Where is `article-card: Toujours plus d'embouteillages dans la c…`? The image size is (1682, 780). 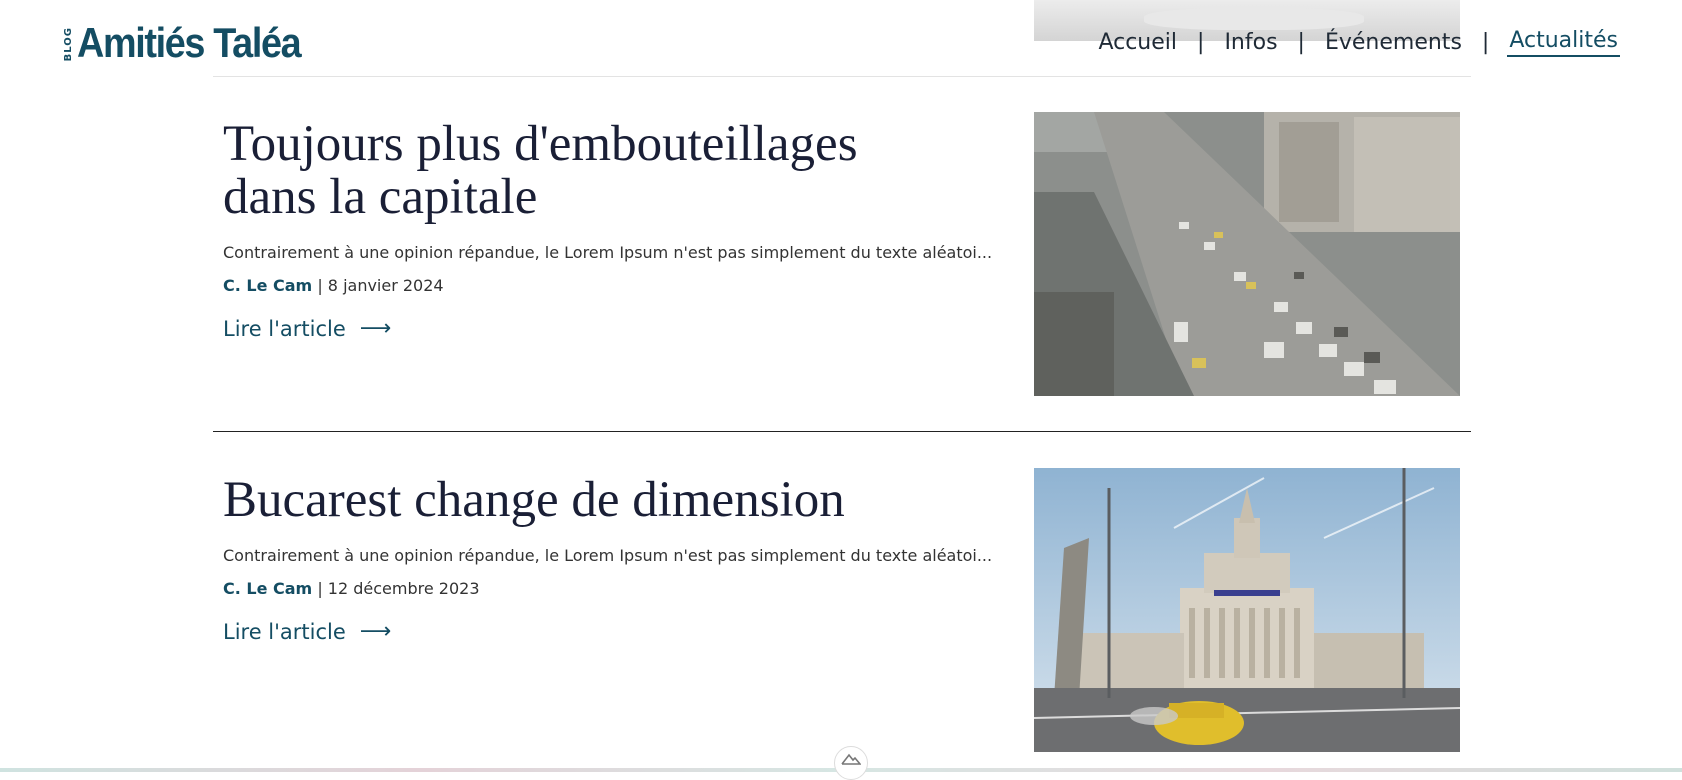
article-card: Toujours plus d'embouteillages dans la c… is located at coordinates (623, 230).